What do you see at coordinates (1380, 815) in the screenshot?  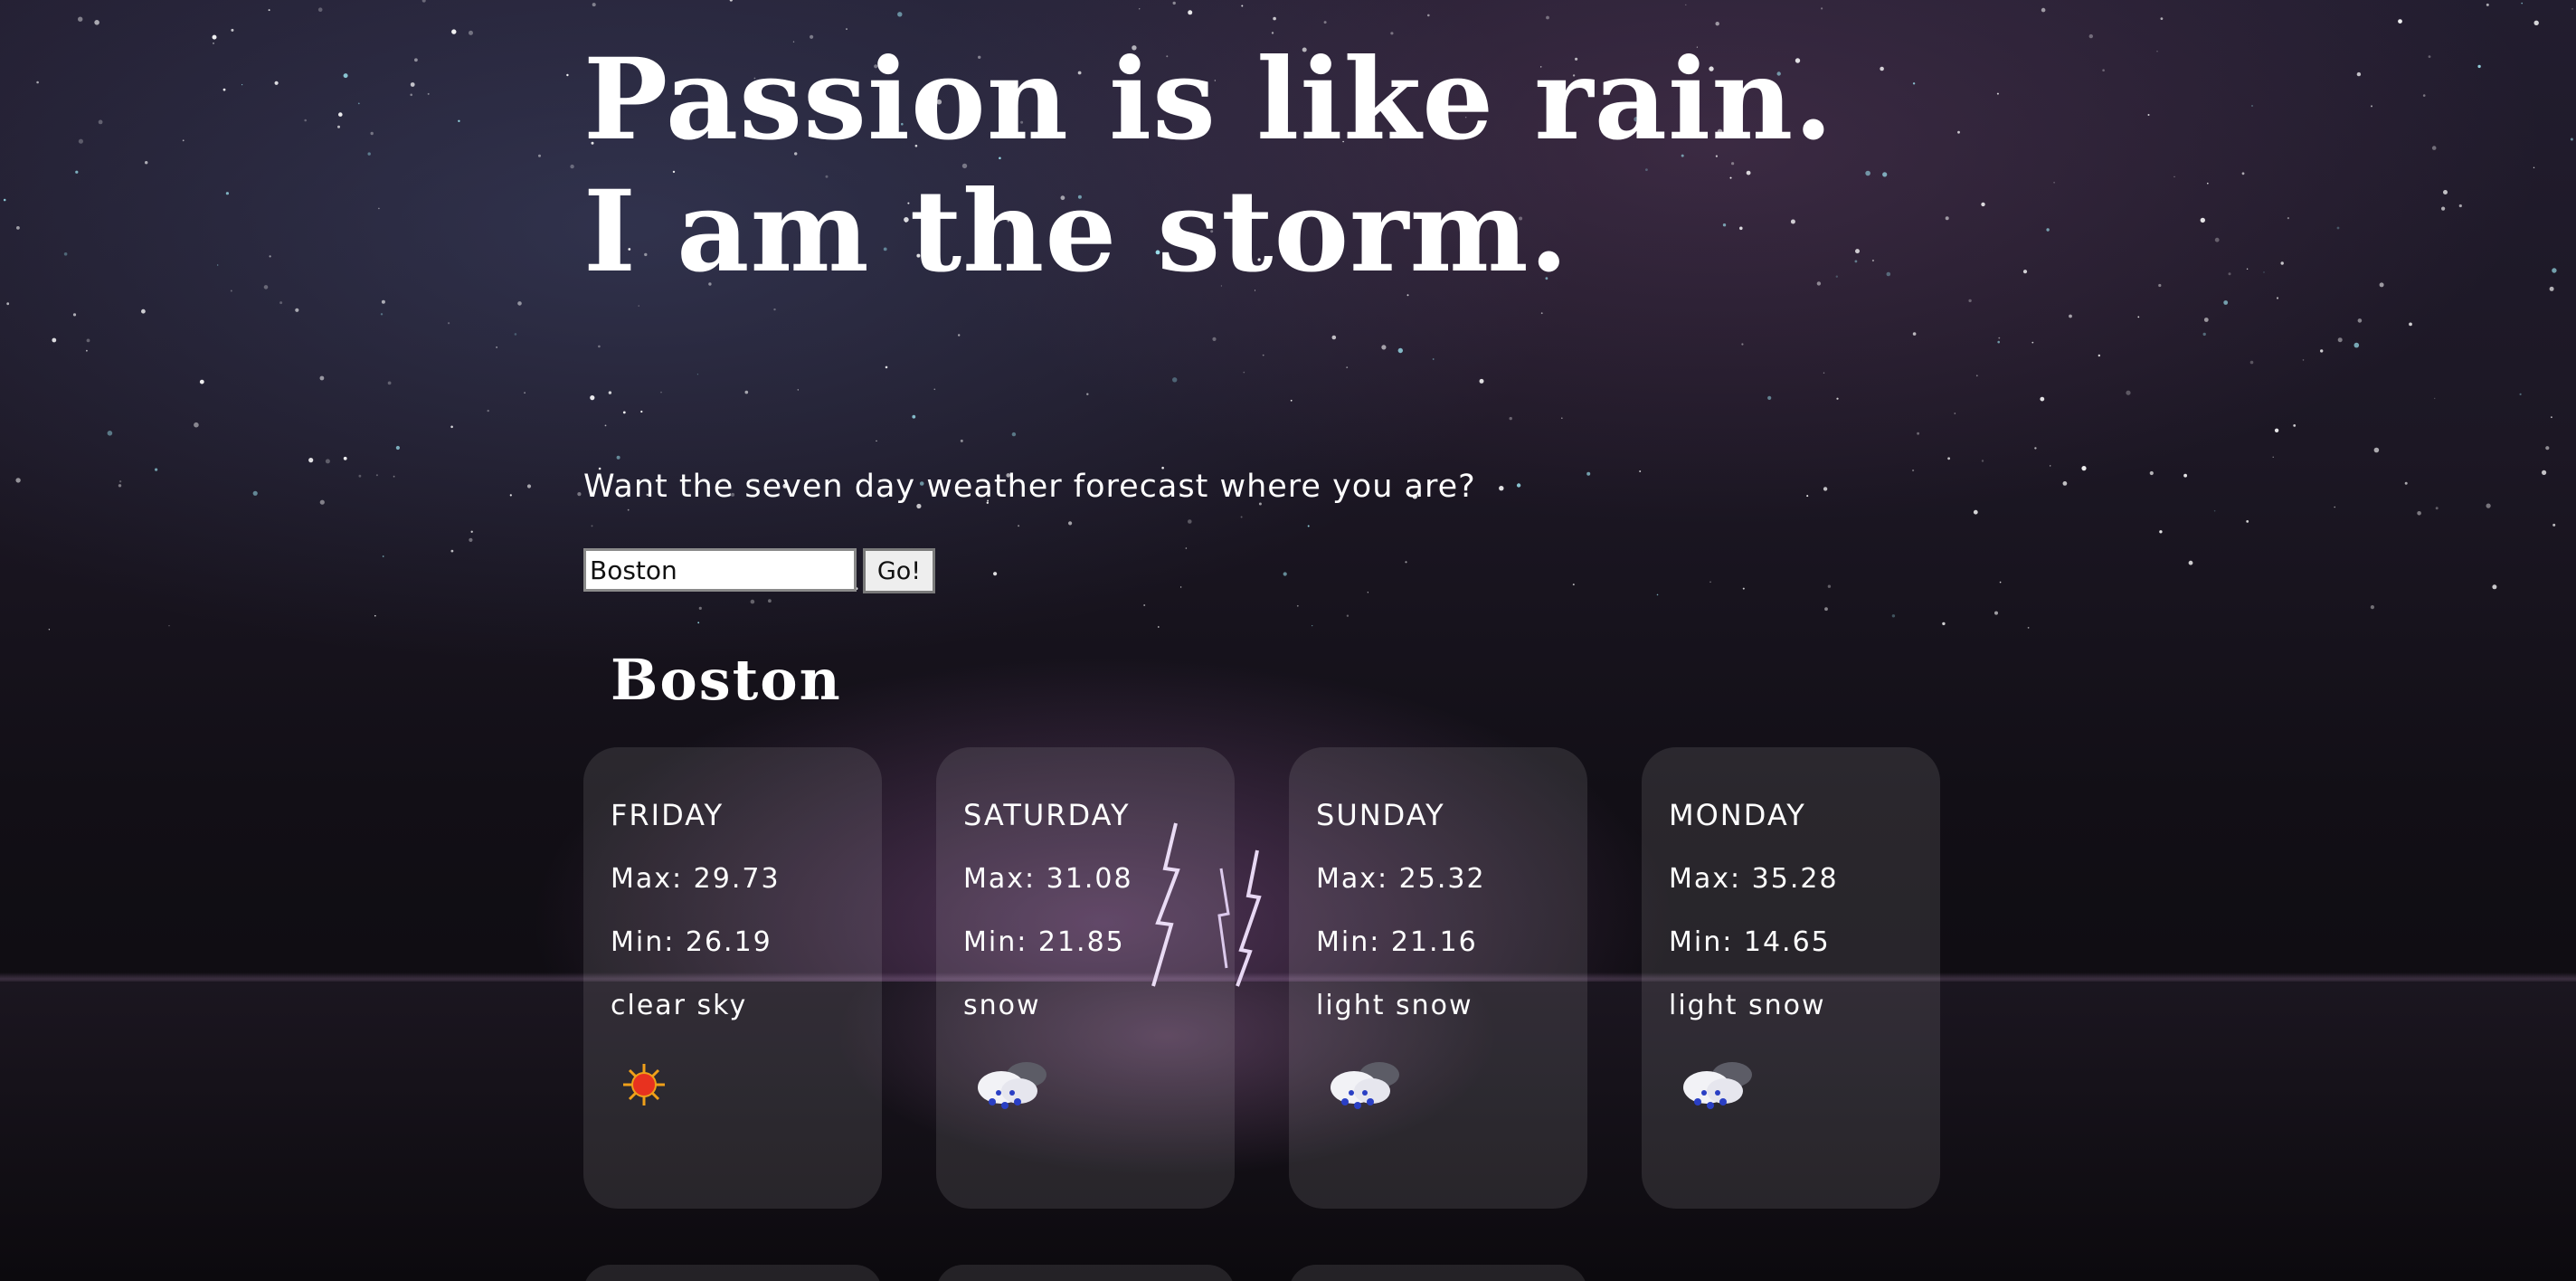 I see `day-name: SUNDAY` at bounding box center [1380, 815].